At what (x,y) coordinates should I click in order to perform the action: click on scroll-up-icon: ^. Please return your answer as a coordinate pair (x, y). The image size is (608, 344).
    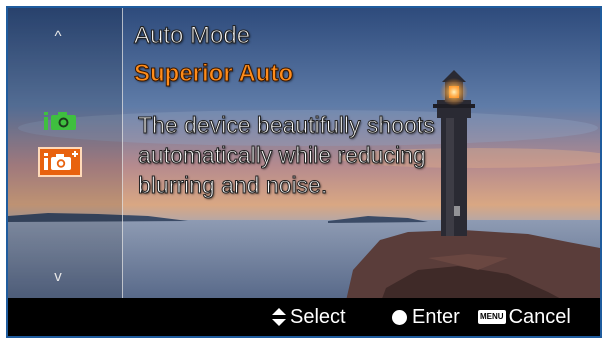
    Looking at the image, I should click on (58, 36).